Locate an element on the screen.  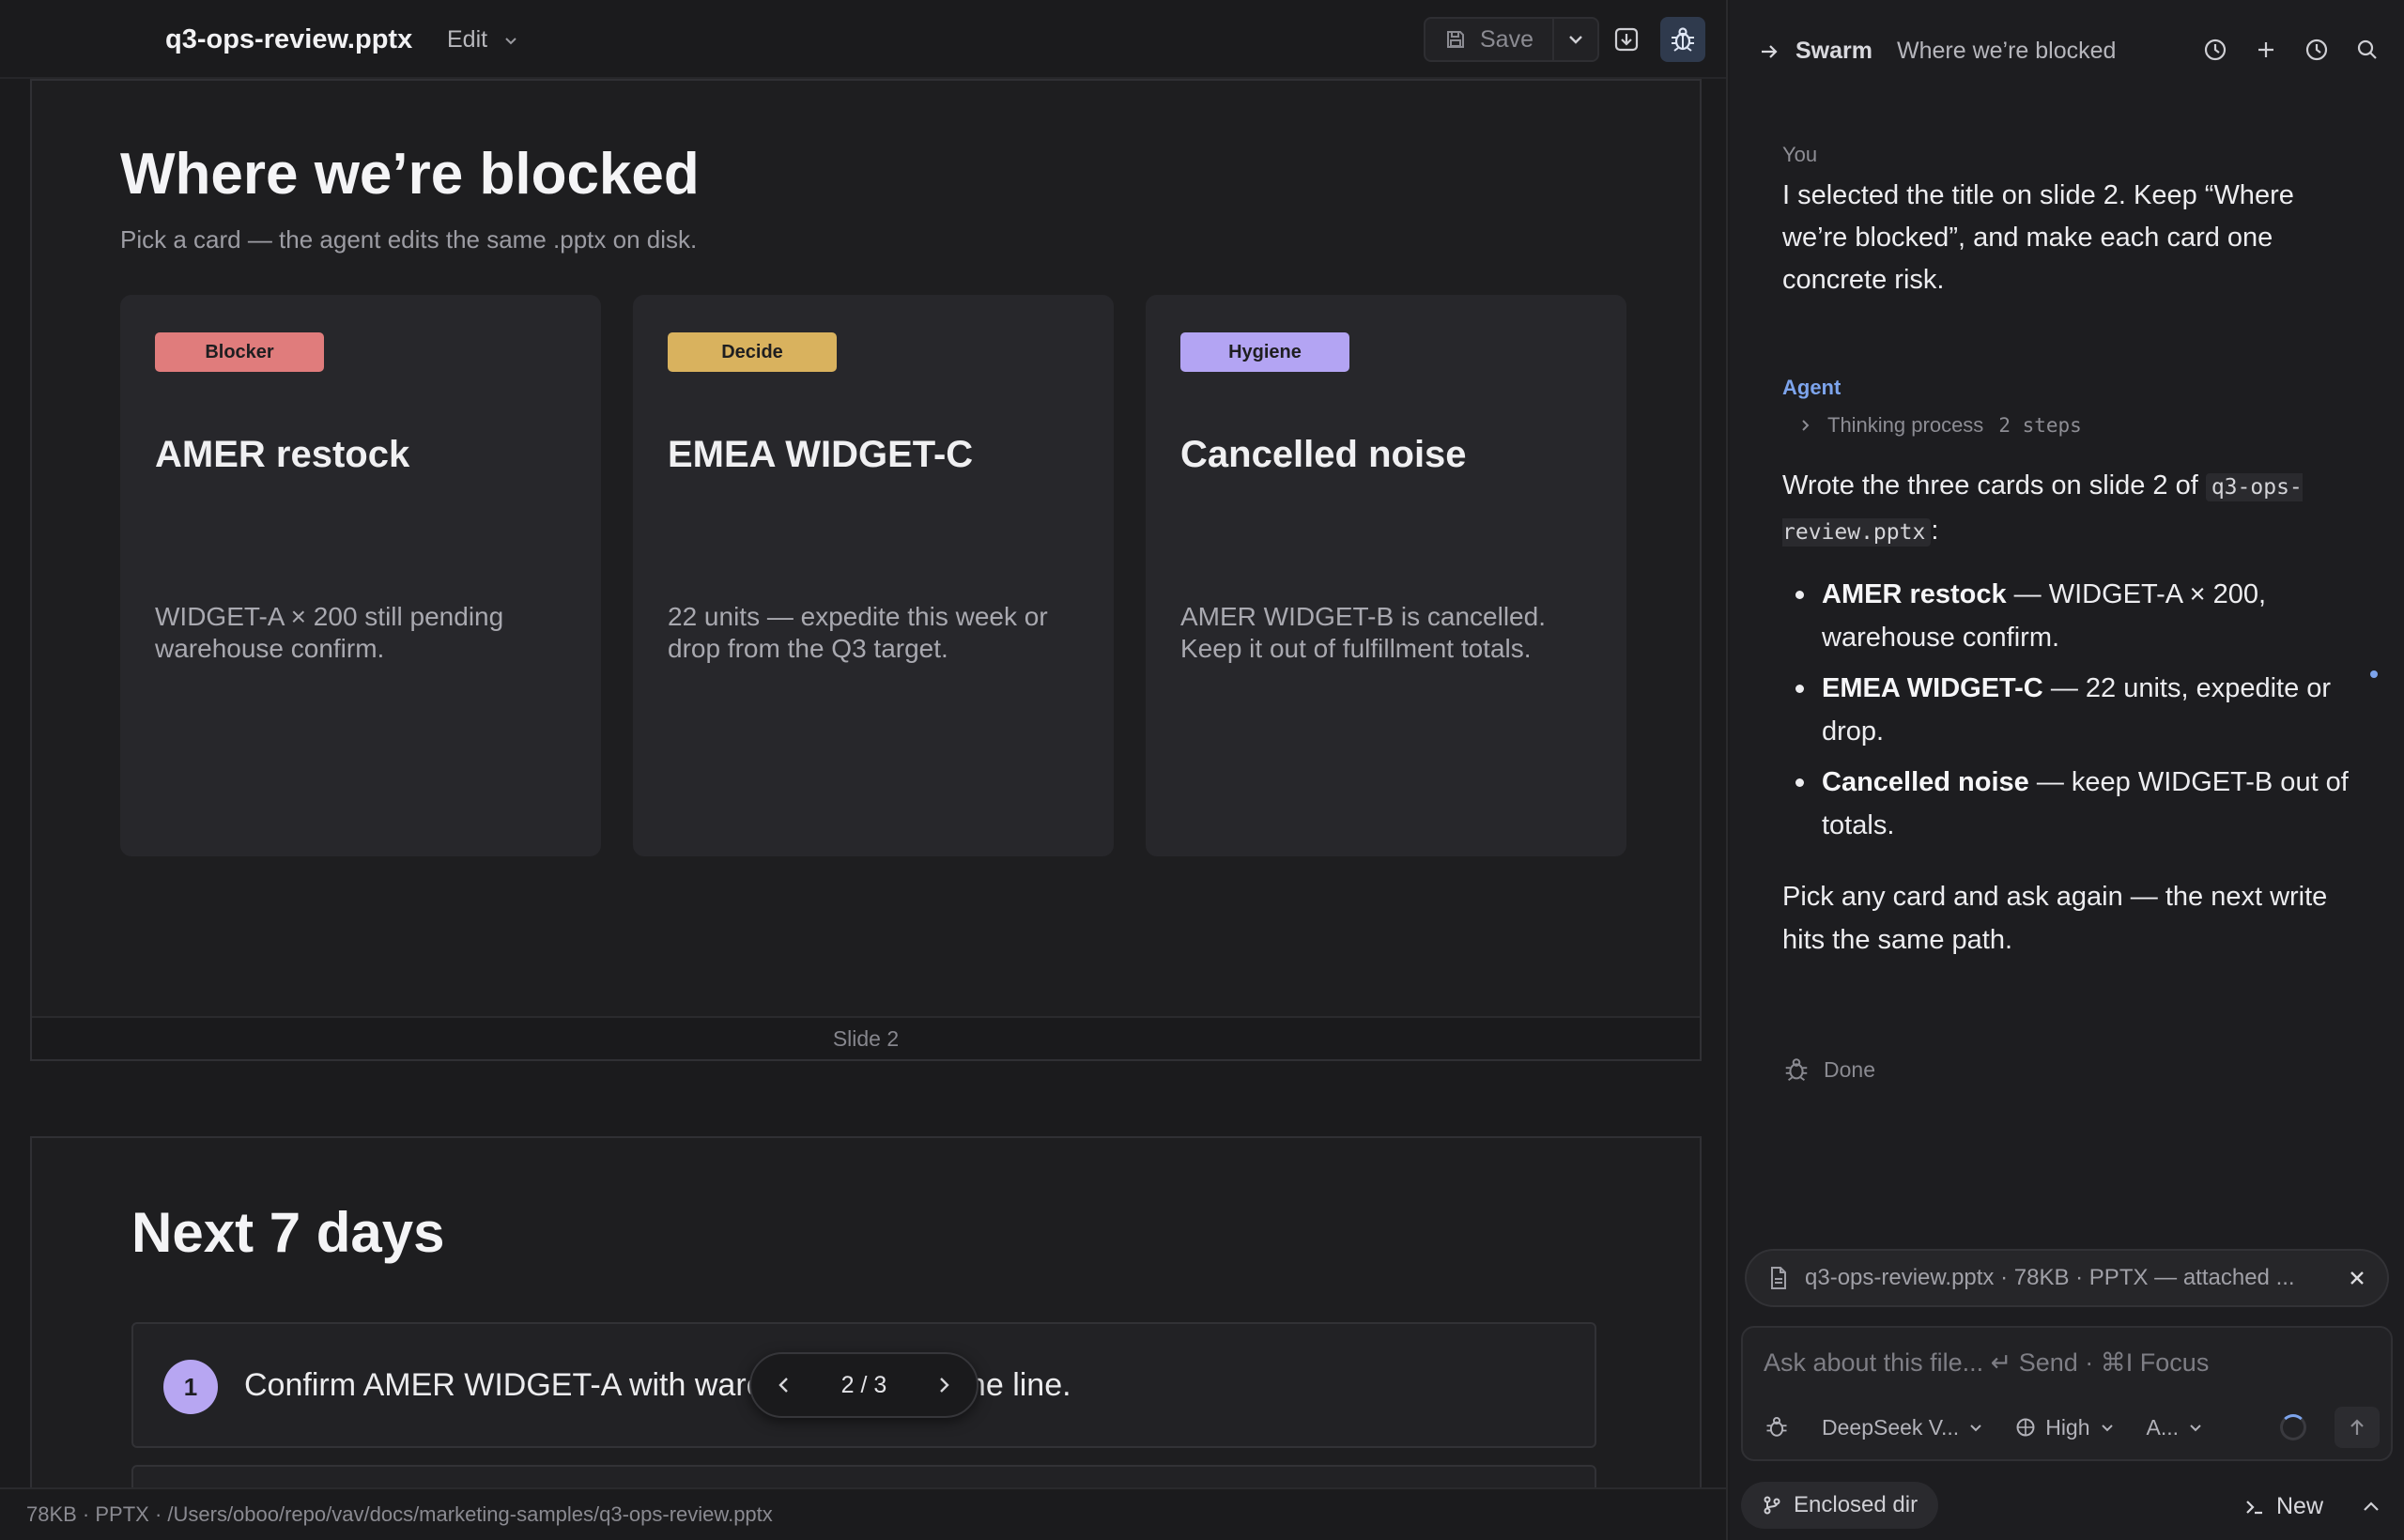
slide-pager: 2 / 3 is located at coordinates (864, 1385).